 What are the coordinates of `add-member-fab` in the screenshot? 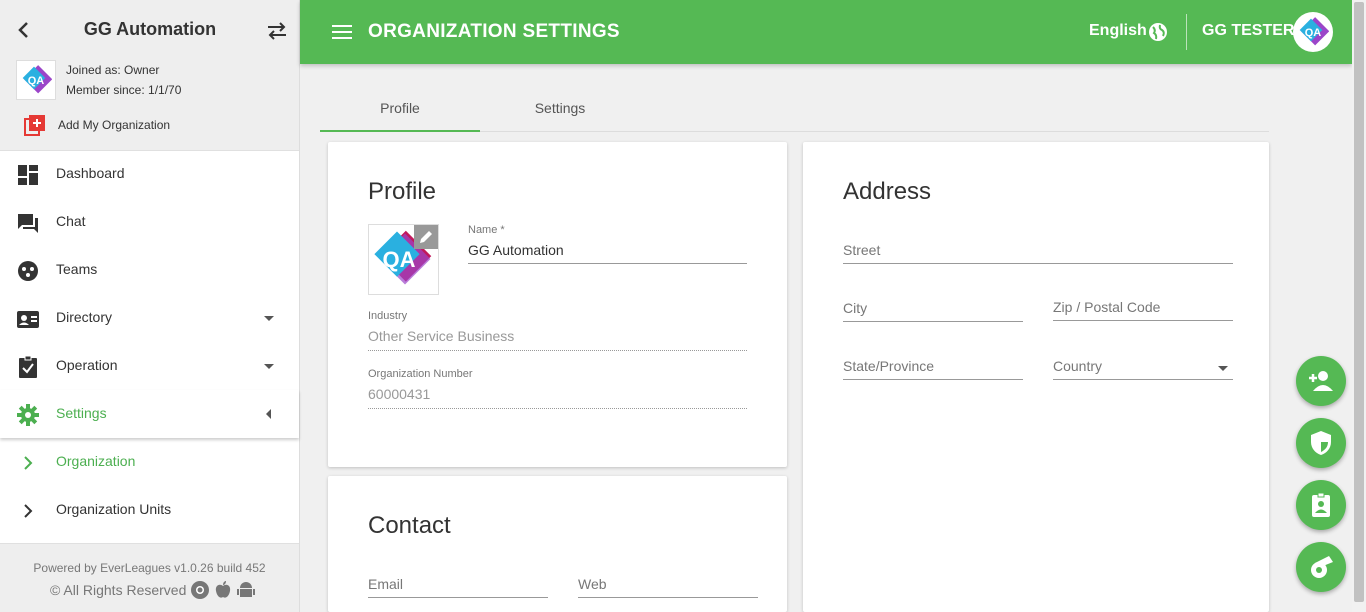 It's located at (1321, 381).